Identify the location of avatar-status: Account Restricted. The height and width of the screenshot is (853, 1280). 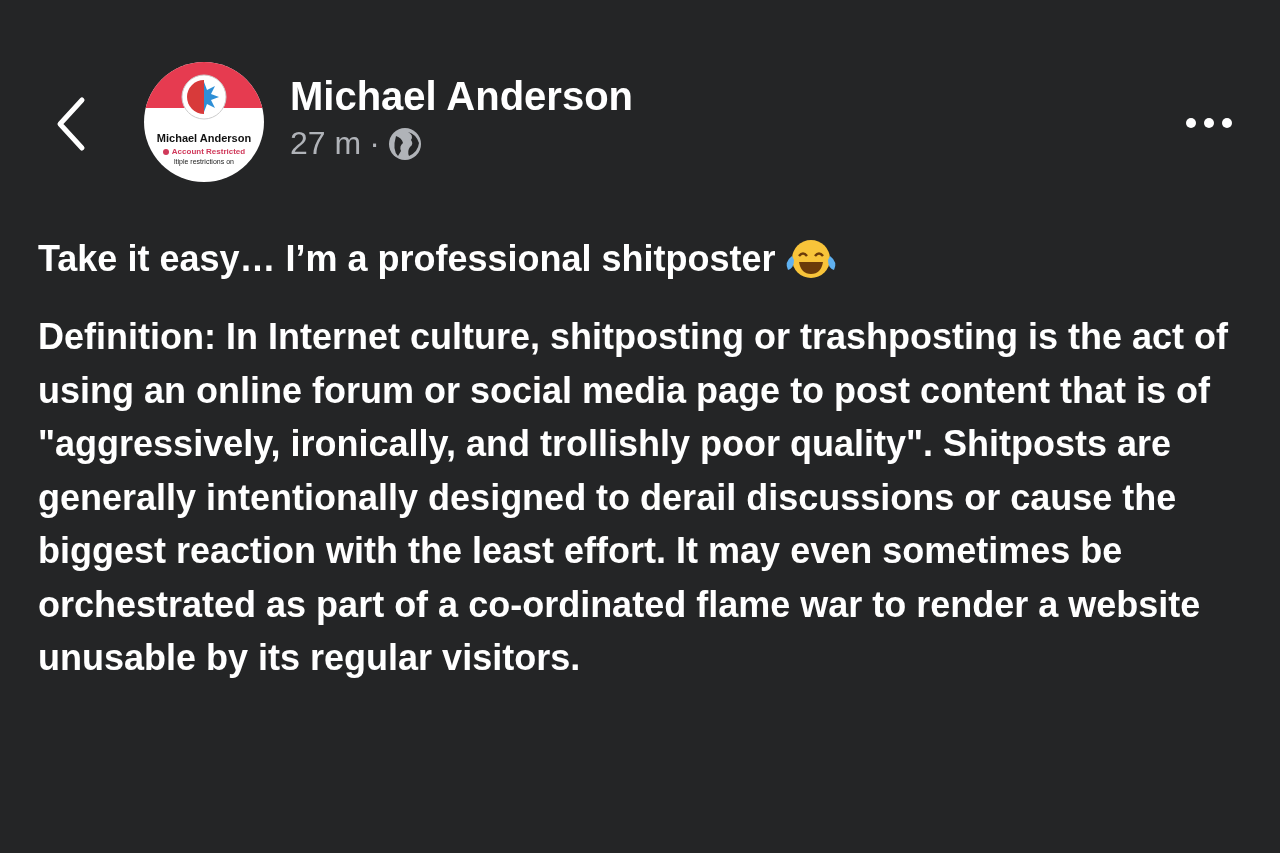
(204, 151).